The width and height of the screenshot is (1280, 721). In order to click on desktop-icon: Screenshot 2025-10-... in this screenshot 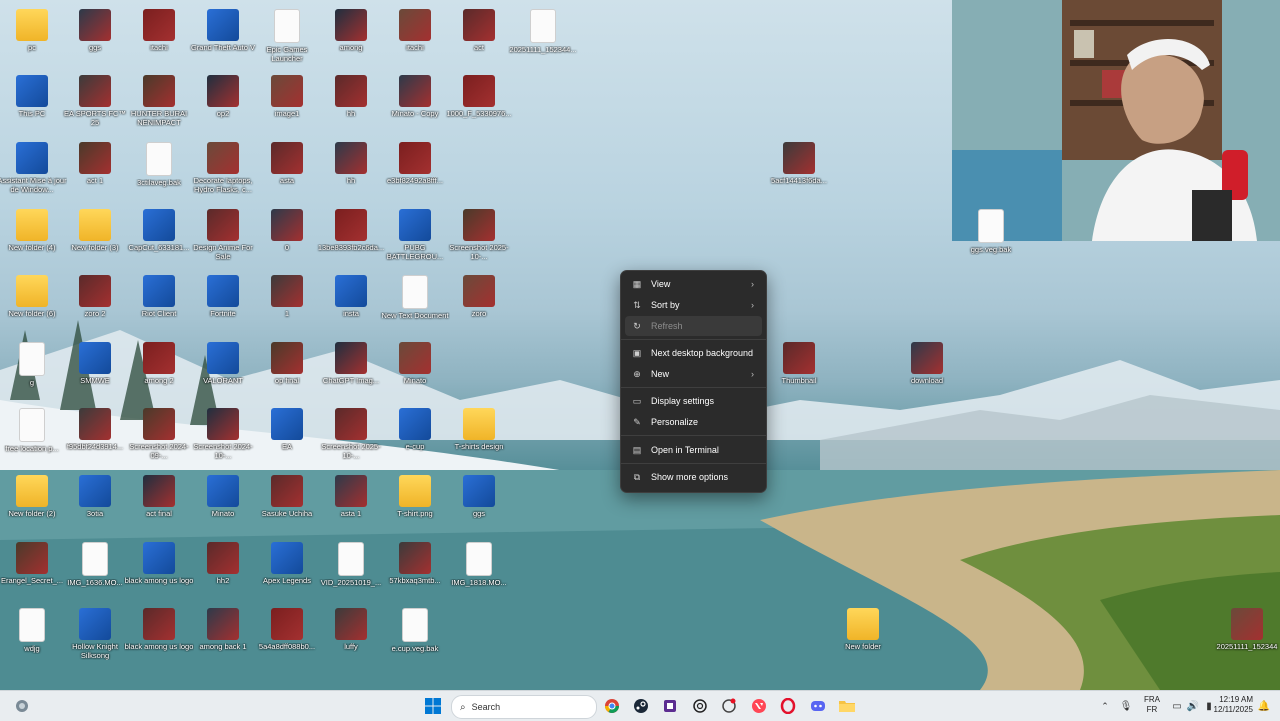, I will do `click(479, 238)`.